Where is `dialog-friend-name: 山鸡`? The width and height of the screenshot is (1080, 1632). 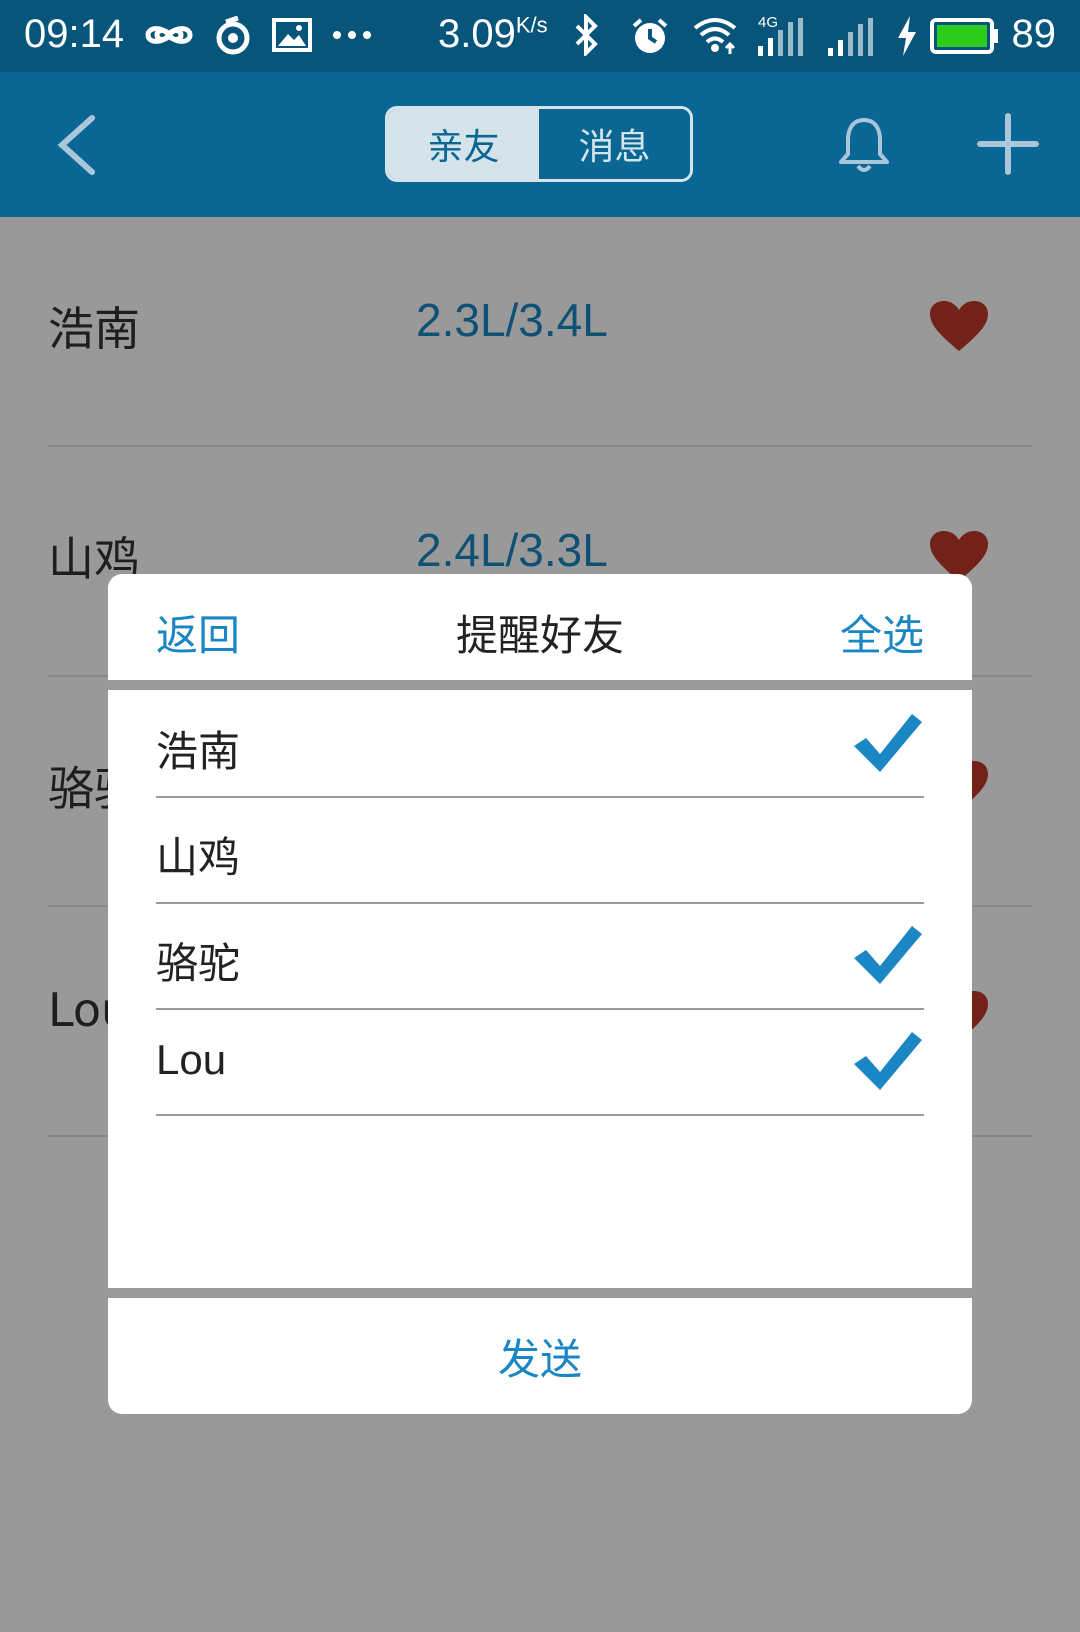
dialog-friend-name: 山鸡 is located at coordinates (198, 857).